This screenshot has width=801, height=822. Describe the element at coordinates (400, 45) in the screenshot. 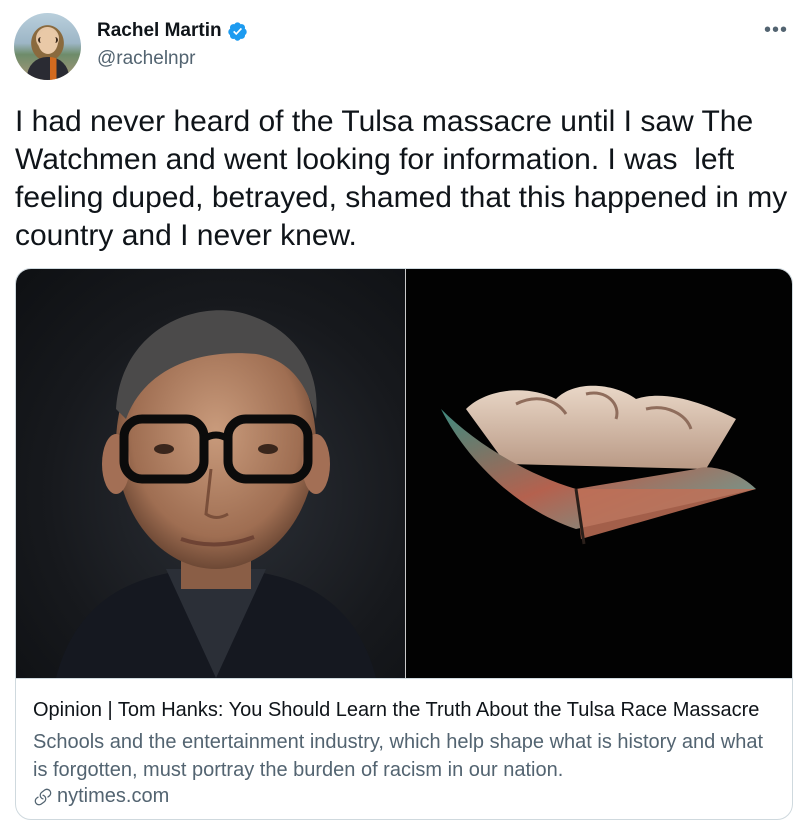

I see `tweet-header: Rachel Martin @rachelnpr •••` at that location.